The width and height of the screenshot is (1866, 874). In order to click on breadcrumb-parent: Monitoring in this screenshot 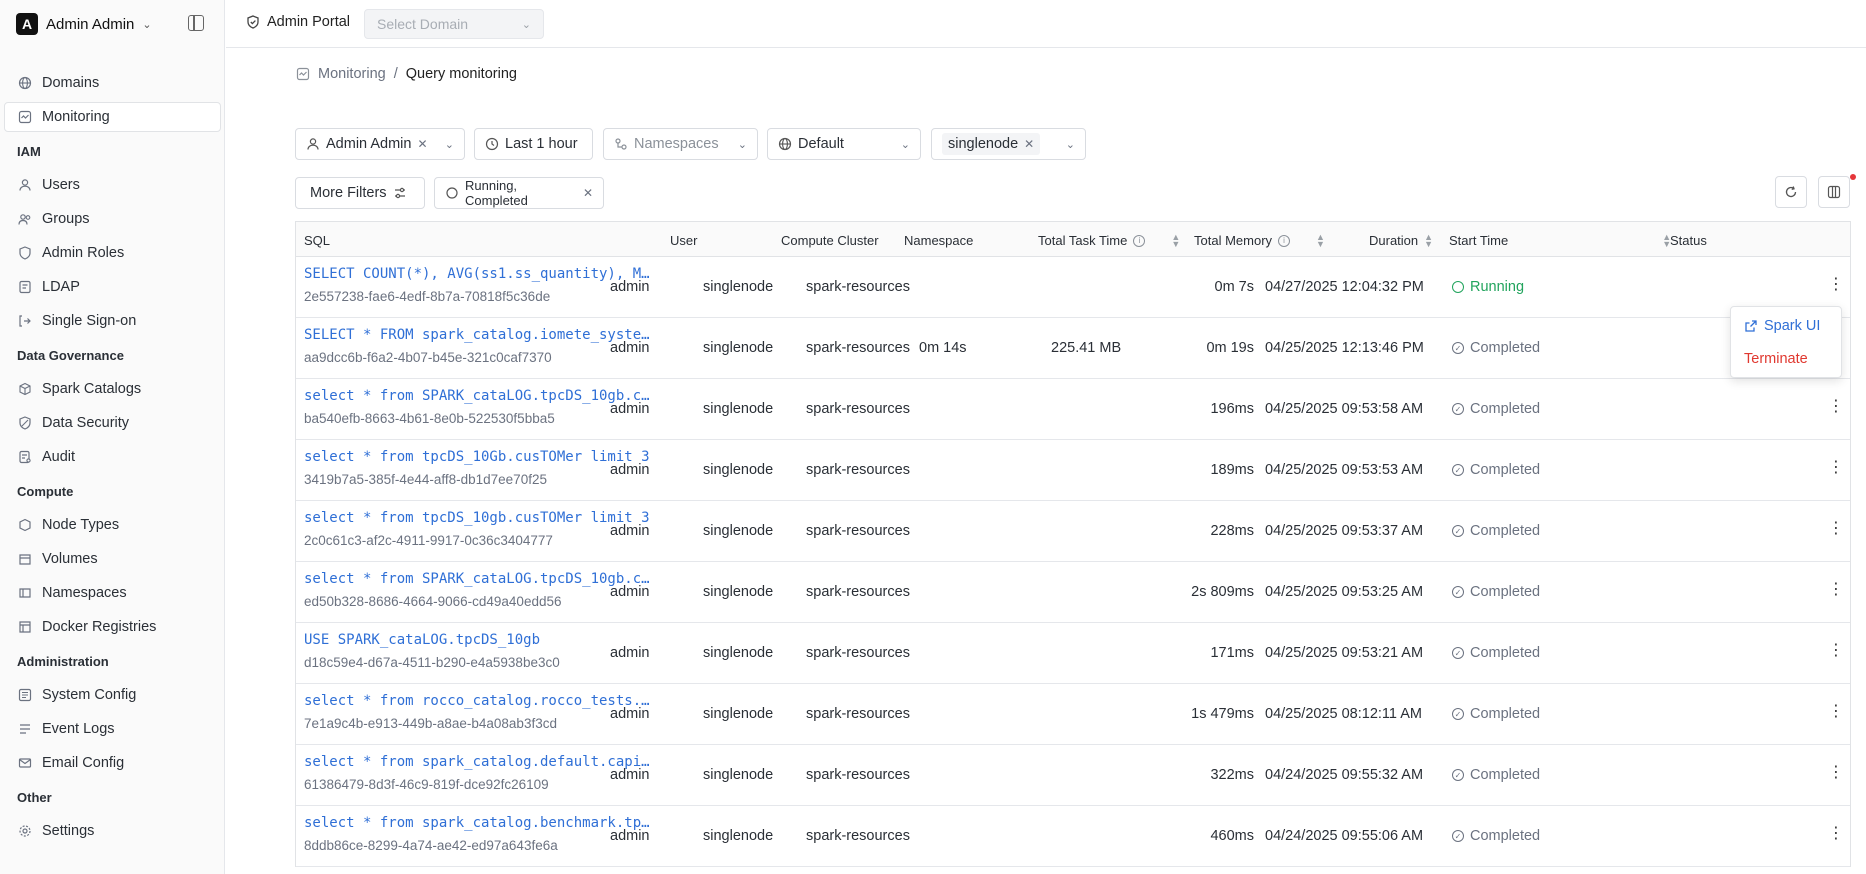, I will do `click(352, 74)`.